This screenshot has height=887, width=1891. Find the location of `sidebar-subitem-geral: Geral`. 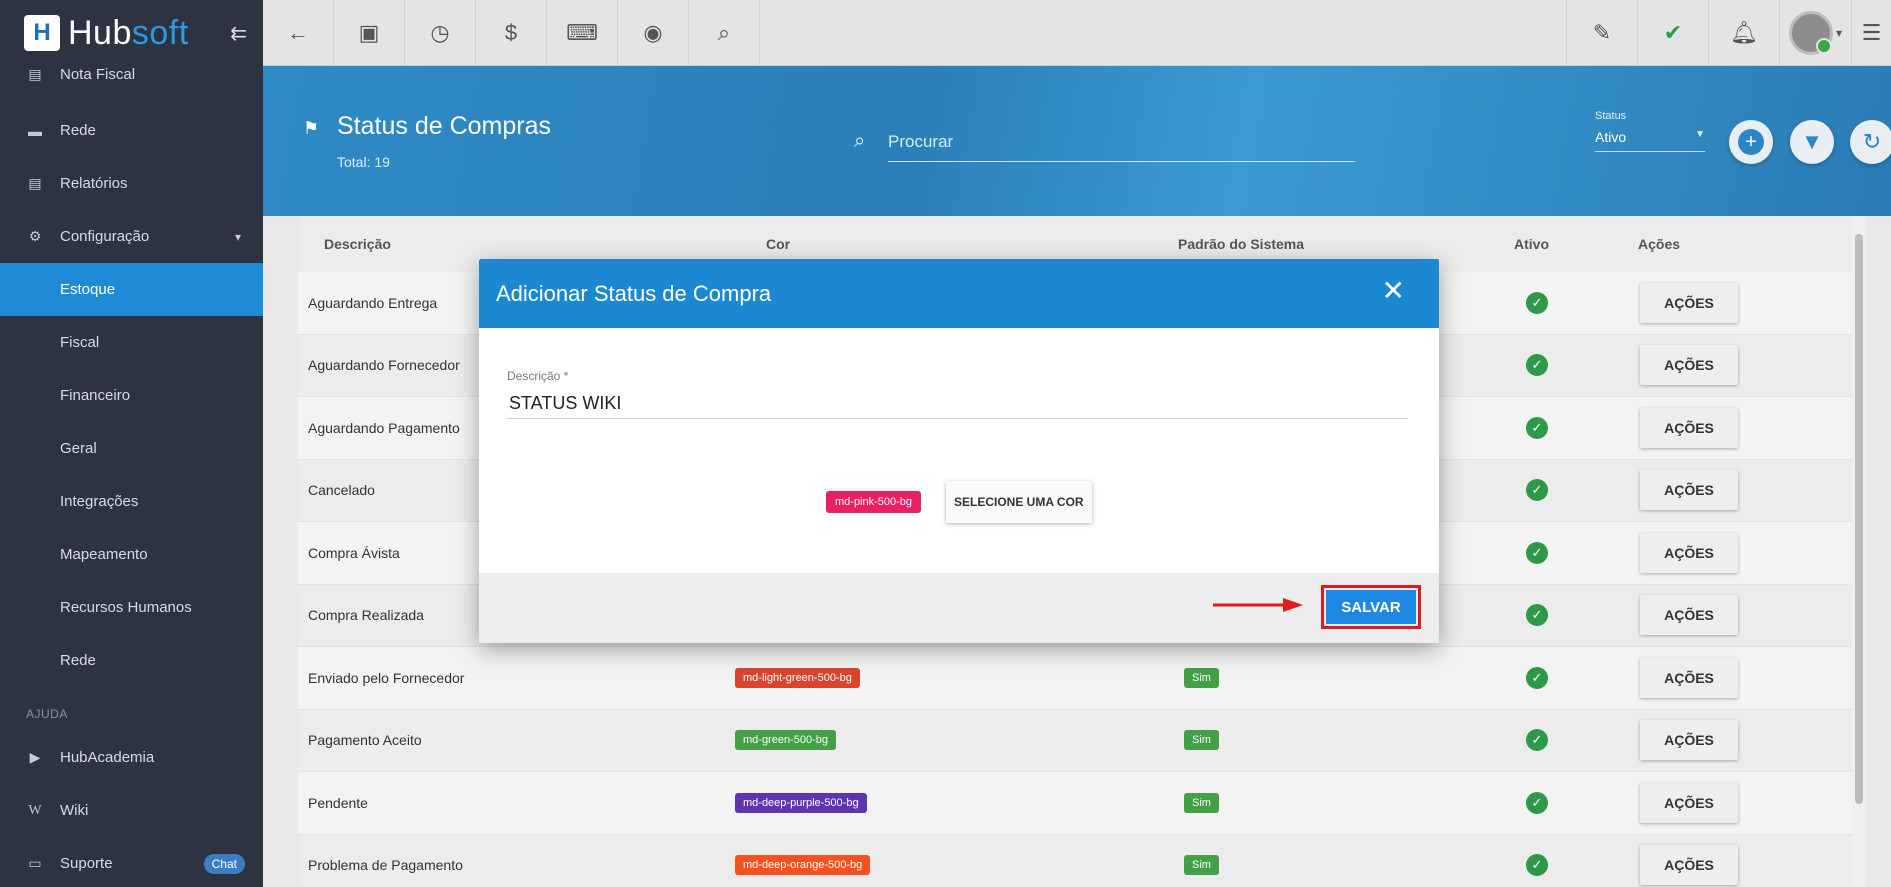

sidebar-subitem-geral: Geral is located at coordinates (131, 448).